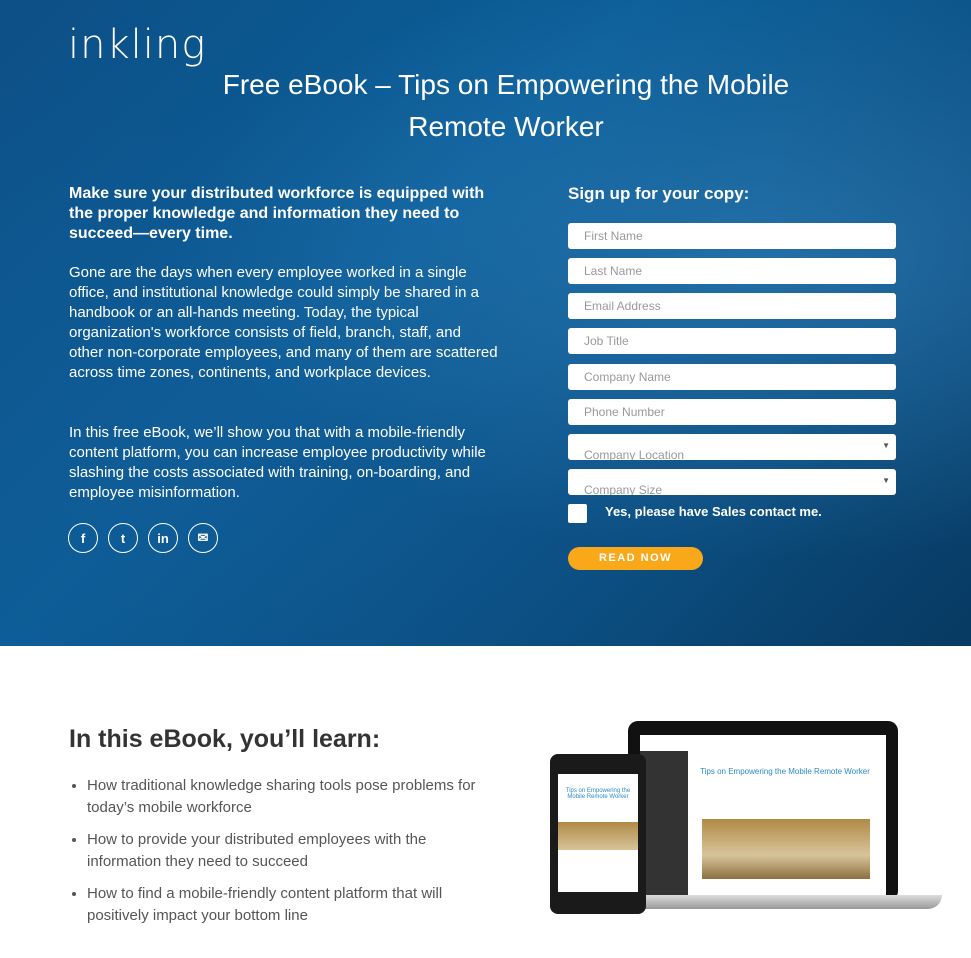 The height and width of the screenshot is (958, 971). Describe the element at coordinates (123, 538) in the screenshot. I see `twitter-icon: t` at that location.